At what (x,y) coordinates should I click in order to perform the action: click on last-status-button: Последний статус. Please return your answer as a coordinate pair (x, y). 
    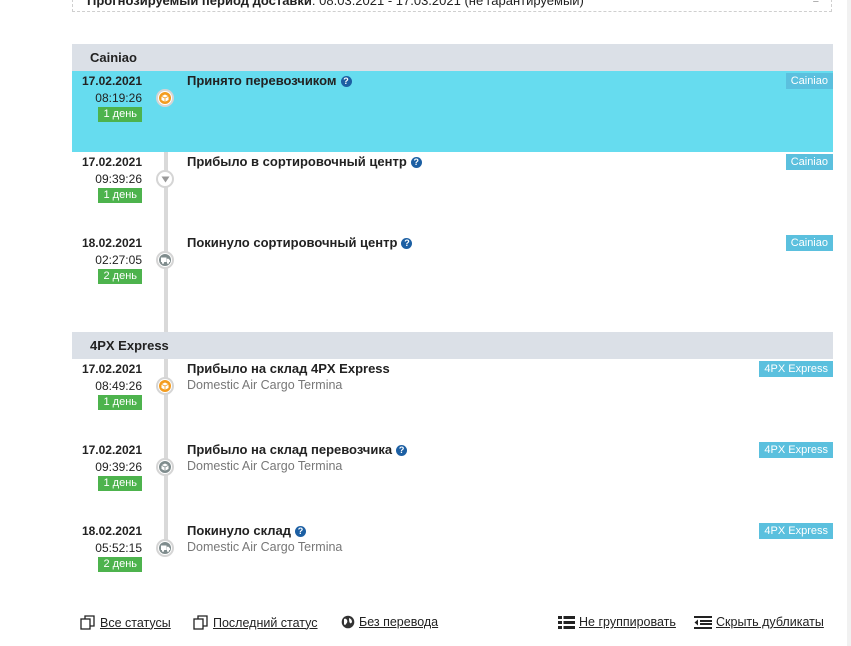
    Looking at the image, I should click on (255, 622).